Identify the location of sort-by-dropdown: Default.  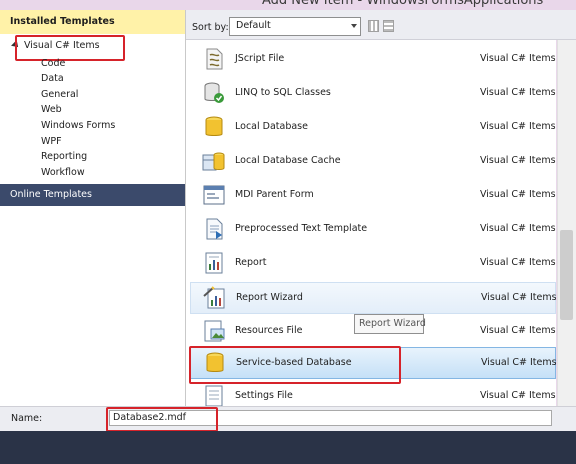
(295, 26).